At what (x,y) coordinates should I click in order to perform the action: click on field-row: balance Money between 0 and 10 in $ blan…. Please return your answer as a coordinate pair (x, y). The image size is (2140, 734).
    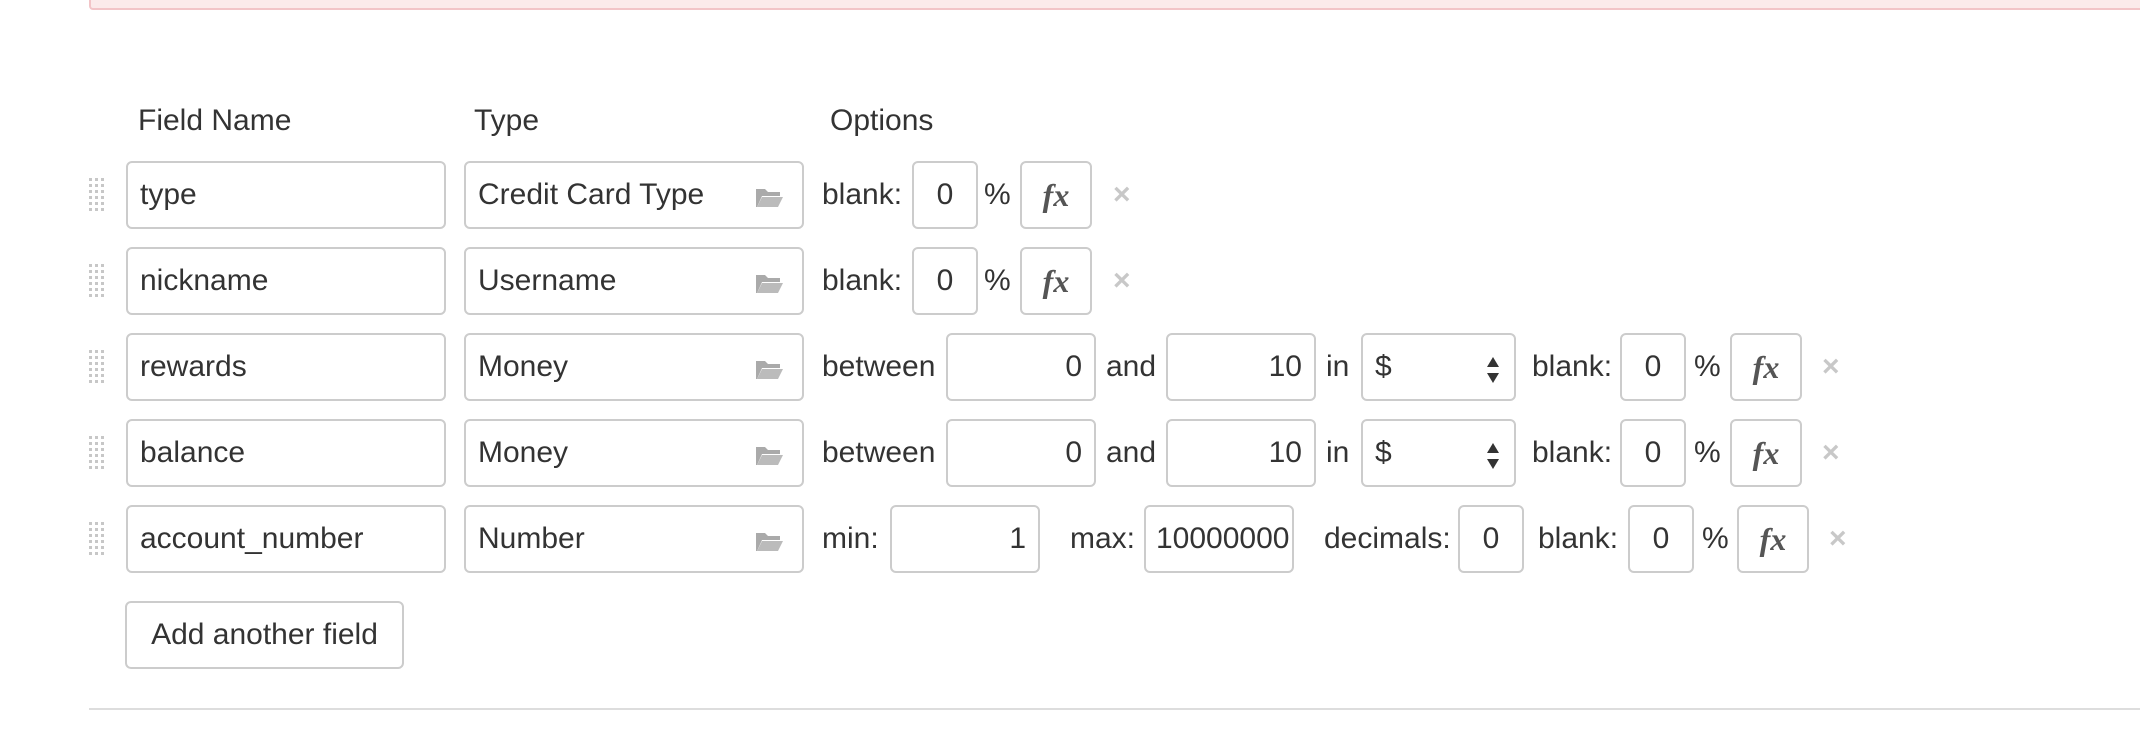
    Looking at the image, I should click on (1070, 453).